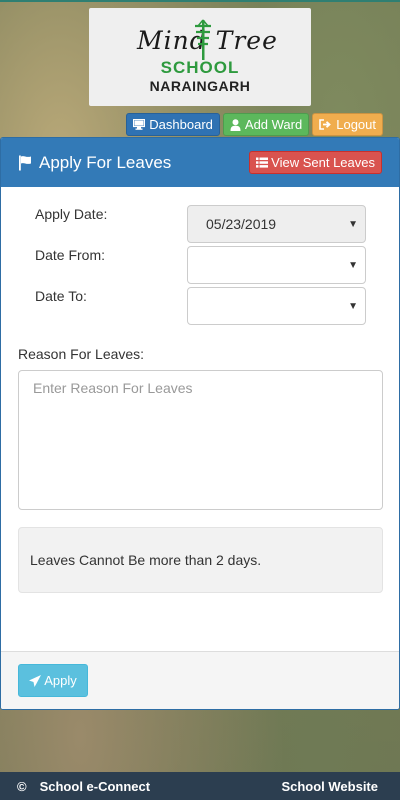 The width and height of the screenshot is (400, 800). What do you see at coordinates (200, 1) in the screenshot?
I see `top-accent-strip` at bounding box center [200, 1].